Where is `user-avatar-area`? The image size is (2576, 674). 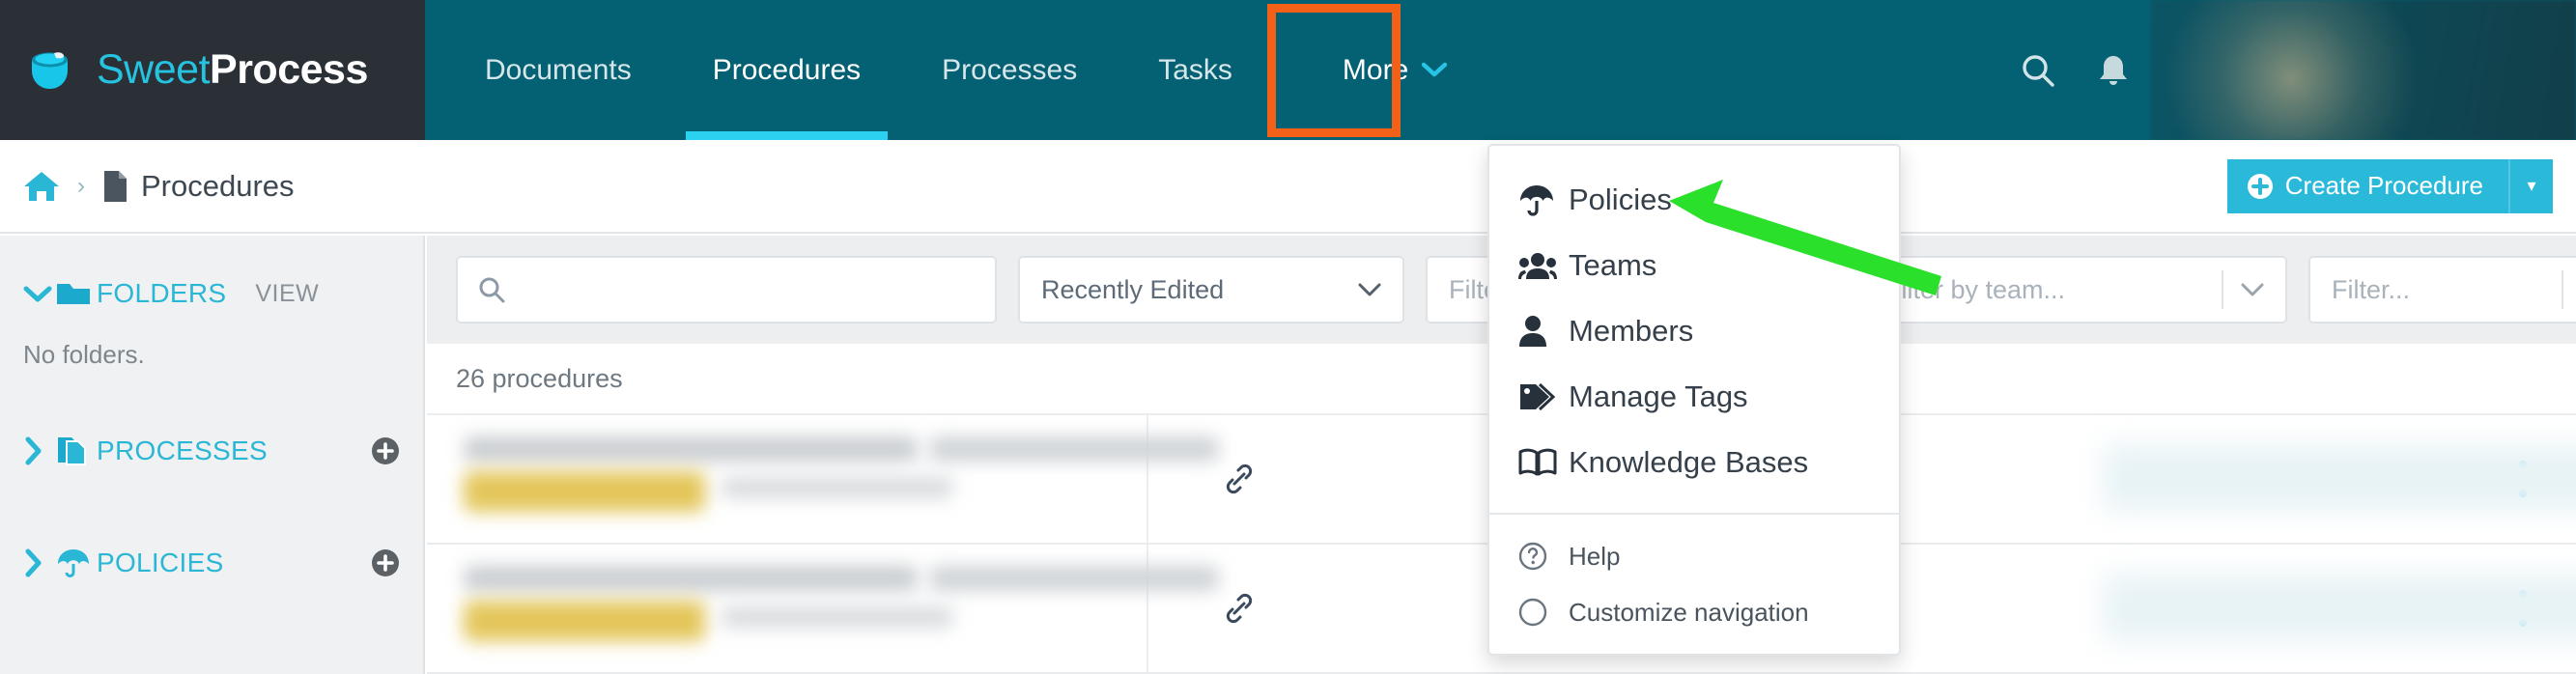 user-avatar-area is located at coordinates (2363, 70).